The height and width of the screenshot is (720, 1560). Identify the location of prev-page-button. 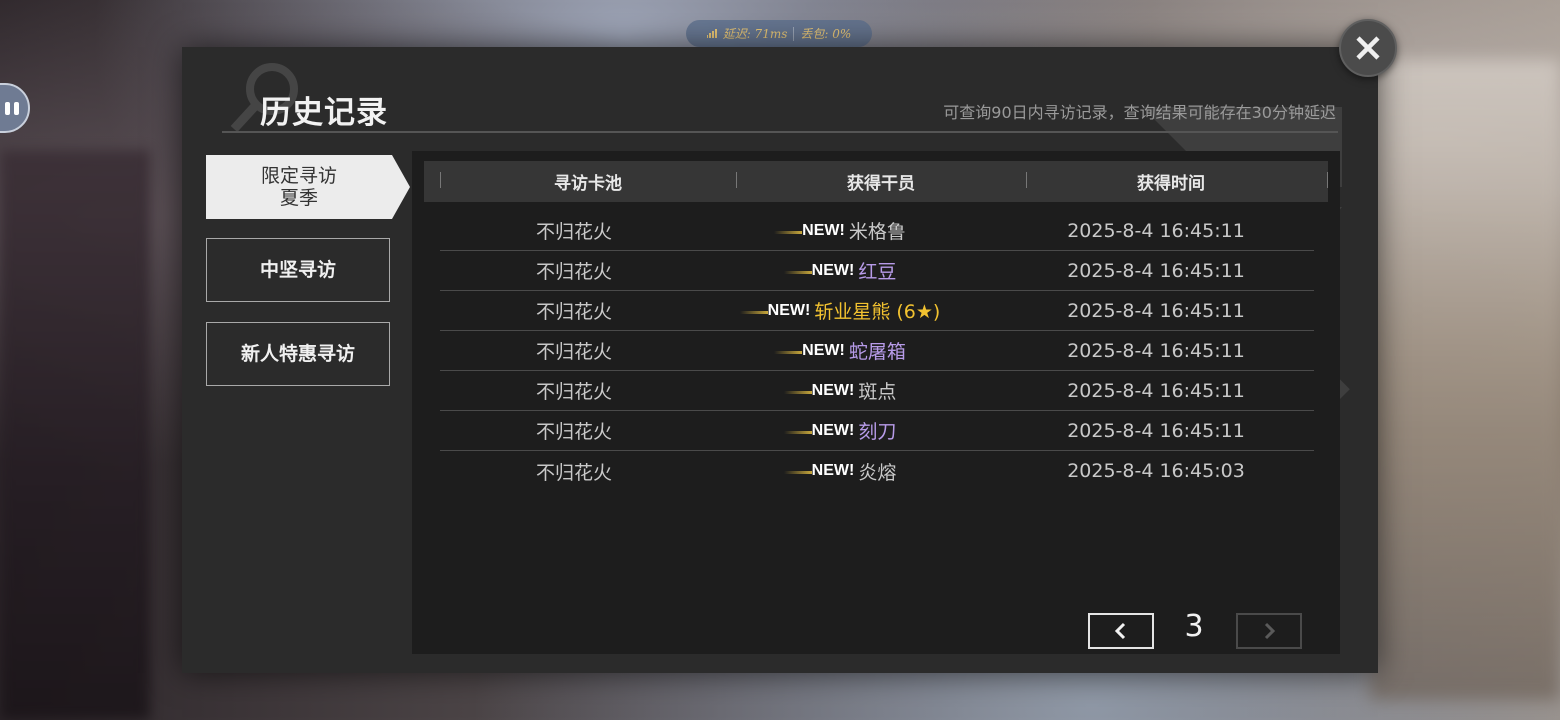
(1121, 631).